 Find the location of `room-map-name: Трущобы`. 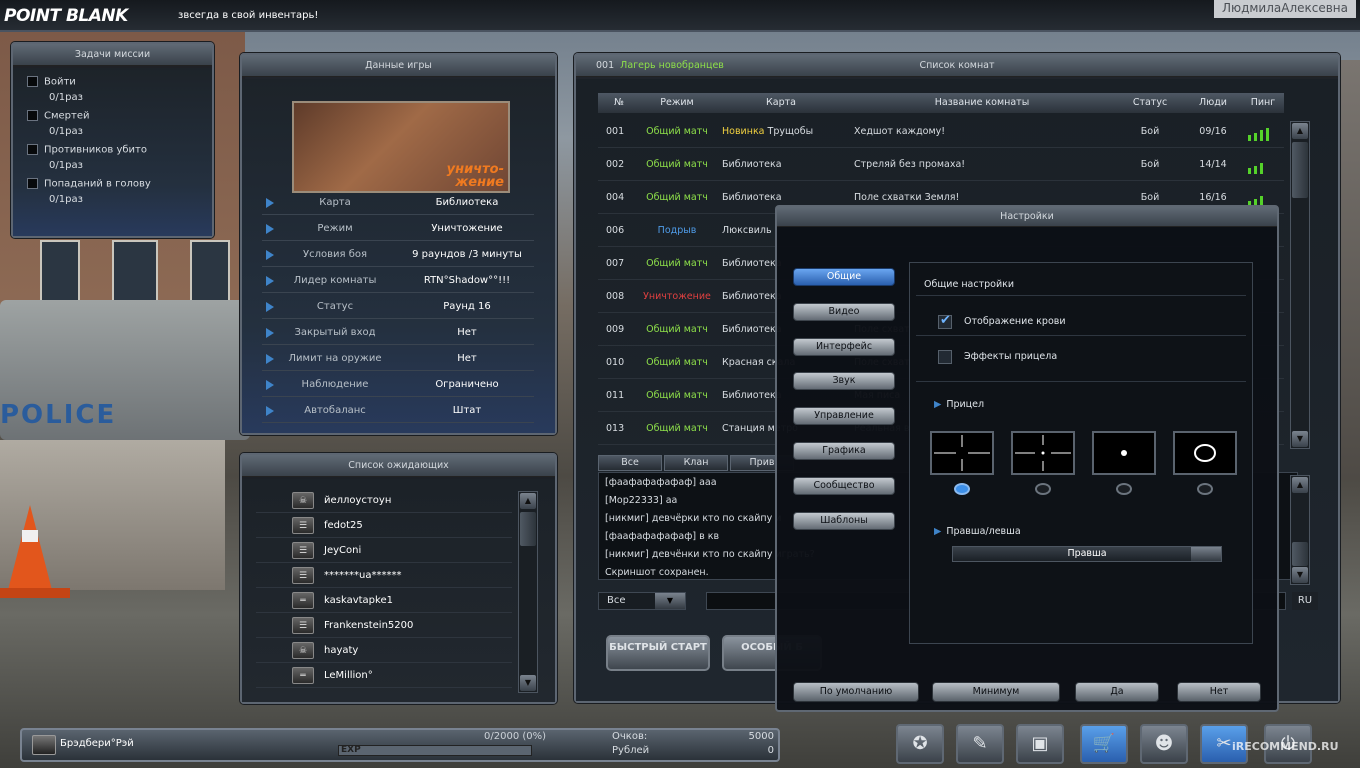

room-map-name: Трущобы is located at coordinates (790, 131).